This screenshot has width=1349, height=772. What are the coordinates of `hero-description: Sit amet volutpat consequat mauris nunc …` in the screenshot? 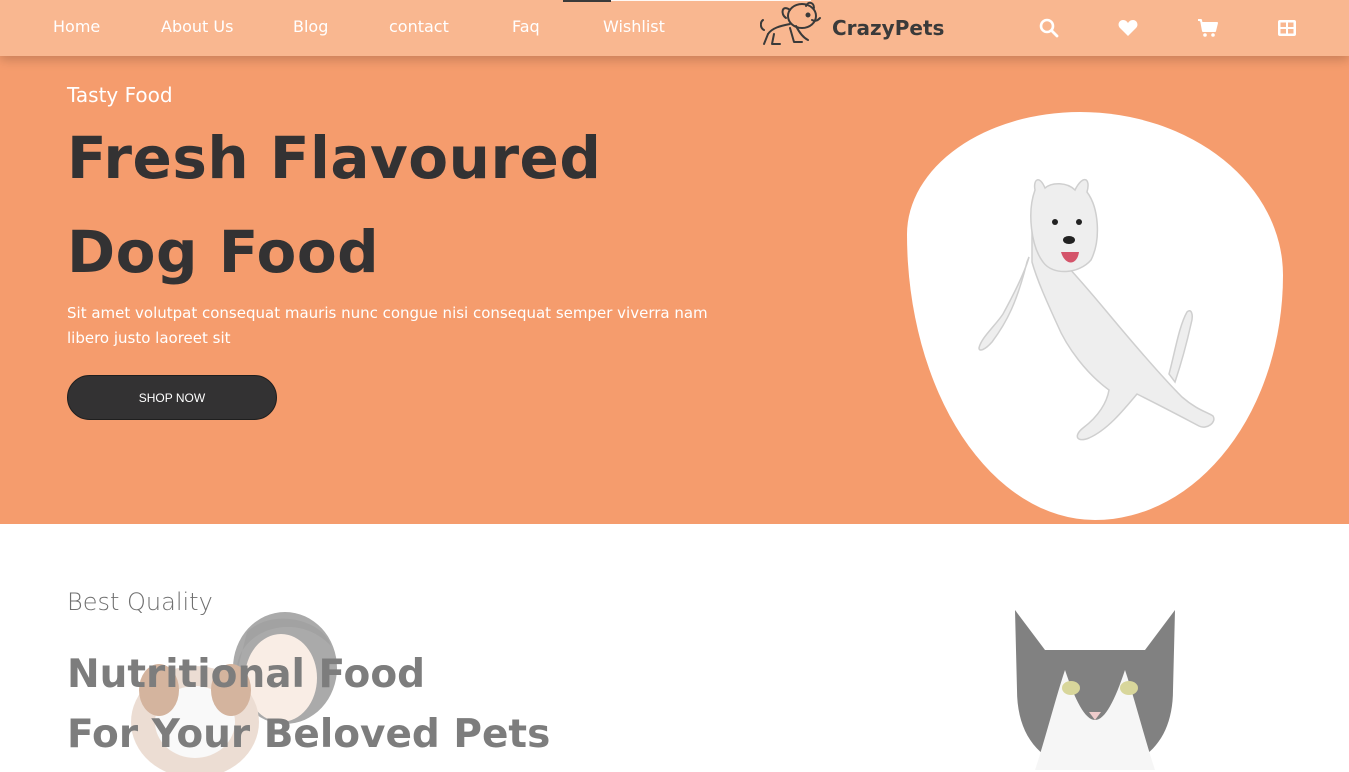 It's located at (387, 325).